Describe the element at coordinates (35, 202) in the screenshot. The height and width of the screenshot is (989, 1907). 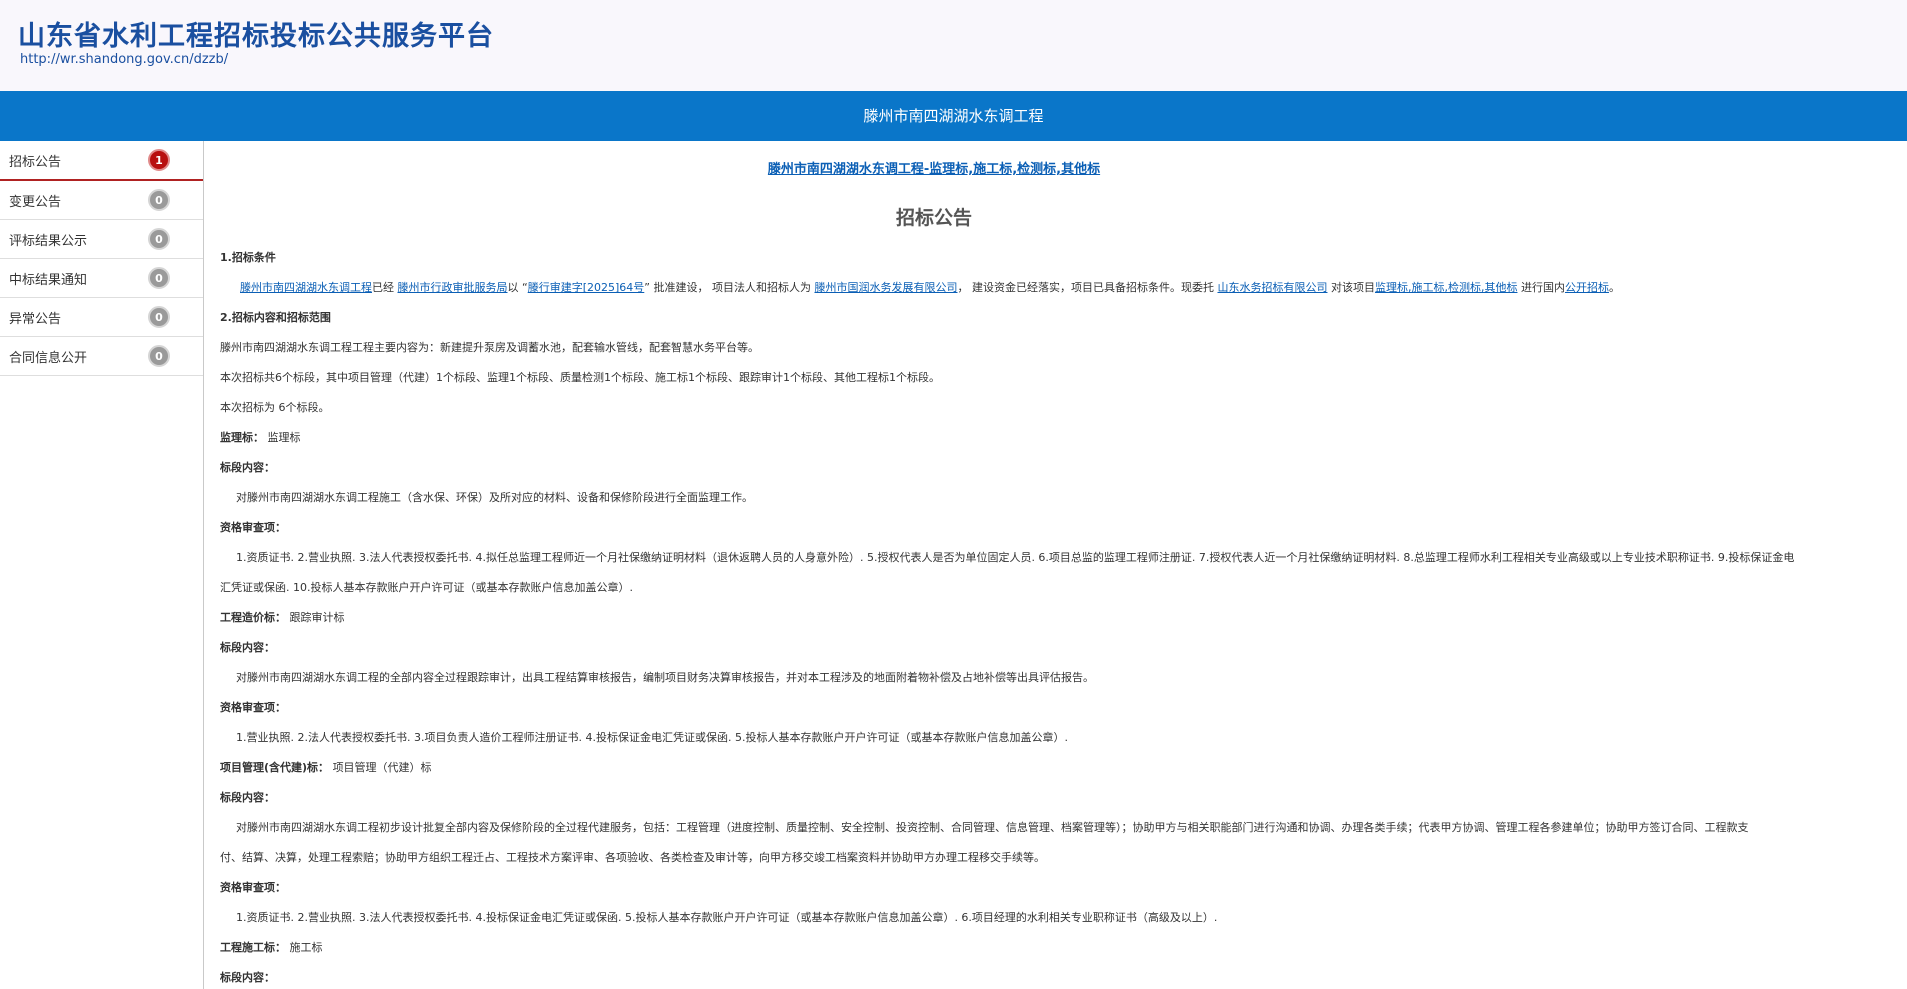
I see `sidebar-item-label: 变更公告` at that location.